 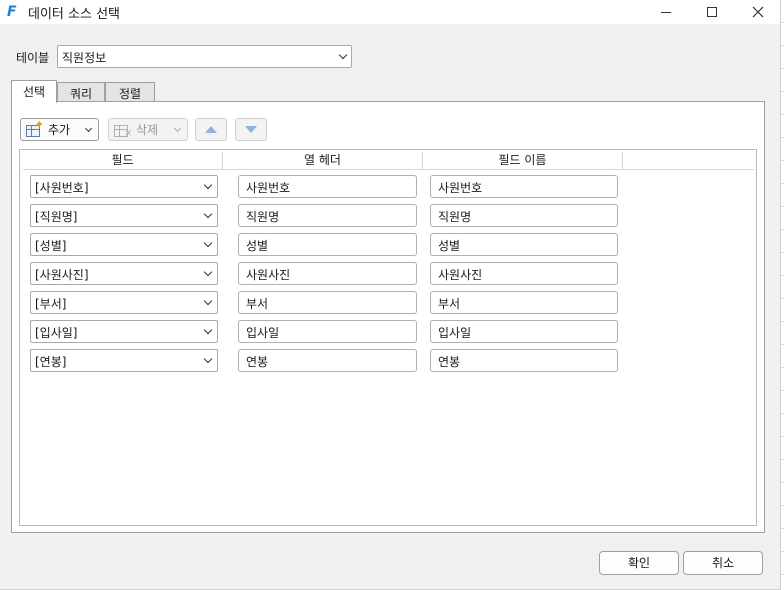 I want to click on field-select-value: [사원사진], so click(x=62, y=275).